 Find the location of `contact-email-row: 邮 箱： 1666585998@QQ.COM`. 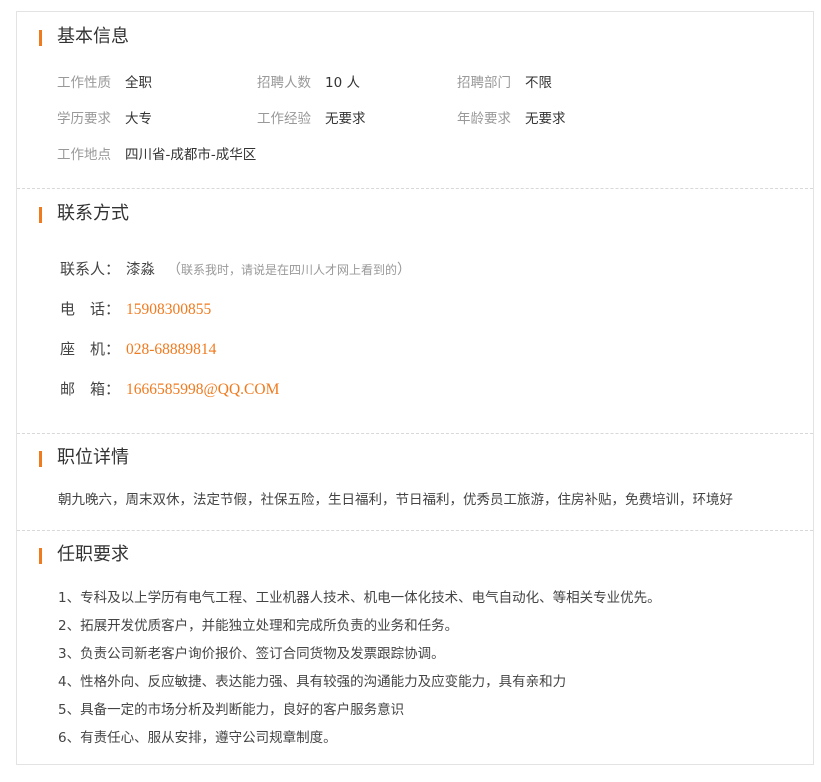

contact-email-row: 邮 箱： 1666585998@QQ.COM is located at coordinates (169, 389).